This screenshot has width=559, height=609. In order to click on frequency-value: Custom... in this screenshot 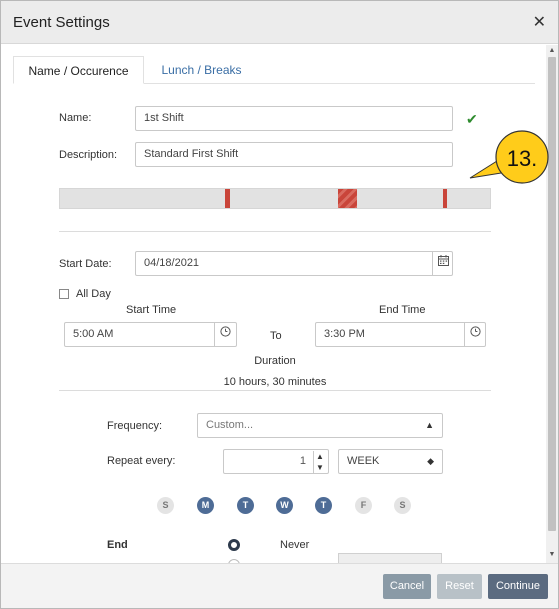, I will do `click(230, 425)`.